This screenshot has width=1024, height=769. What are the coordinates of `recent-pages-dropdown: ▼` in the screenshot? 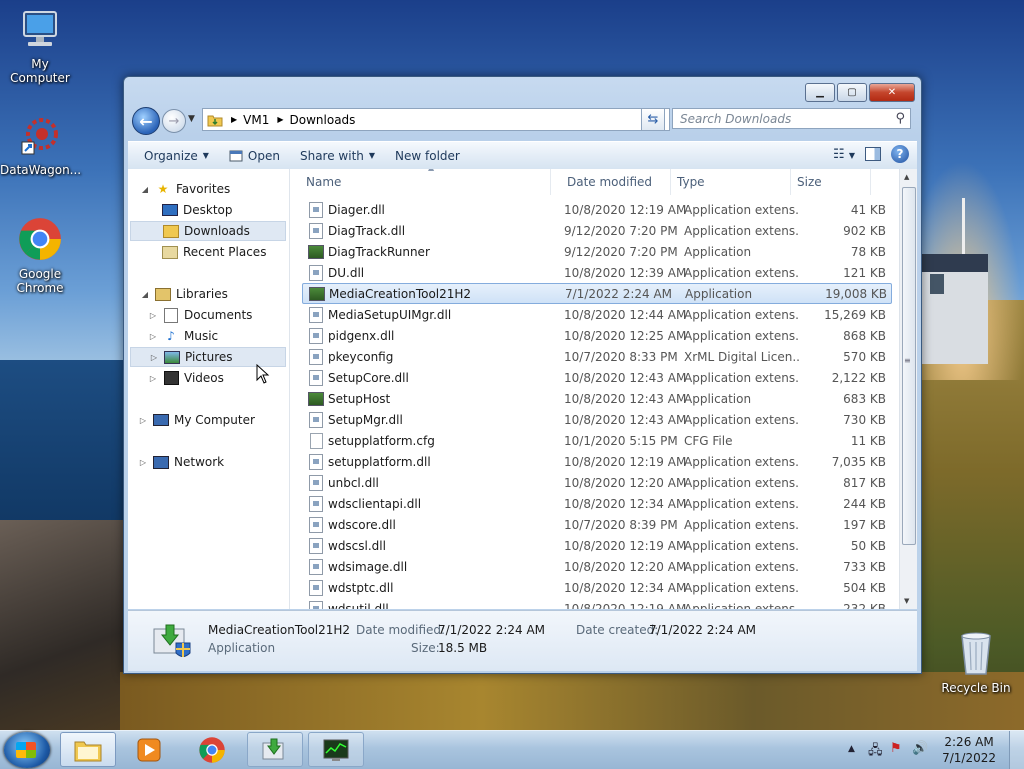 It's located at (191, 119).